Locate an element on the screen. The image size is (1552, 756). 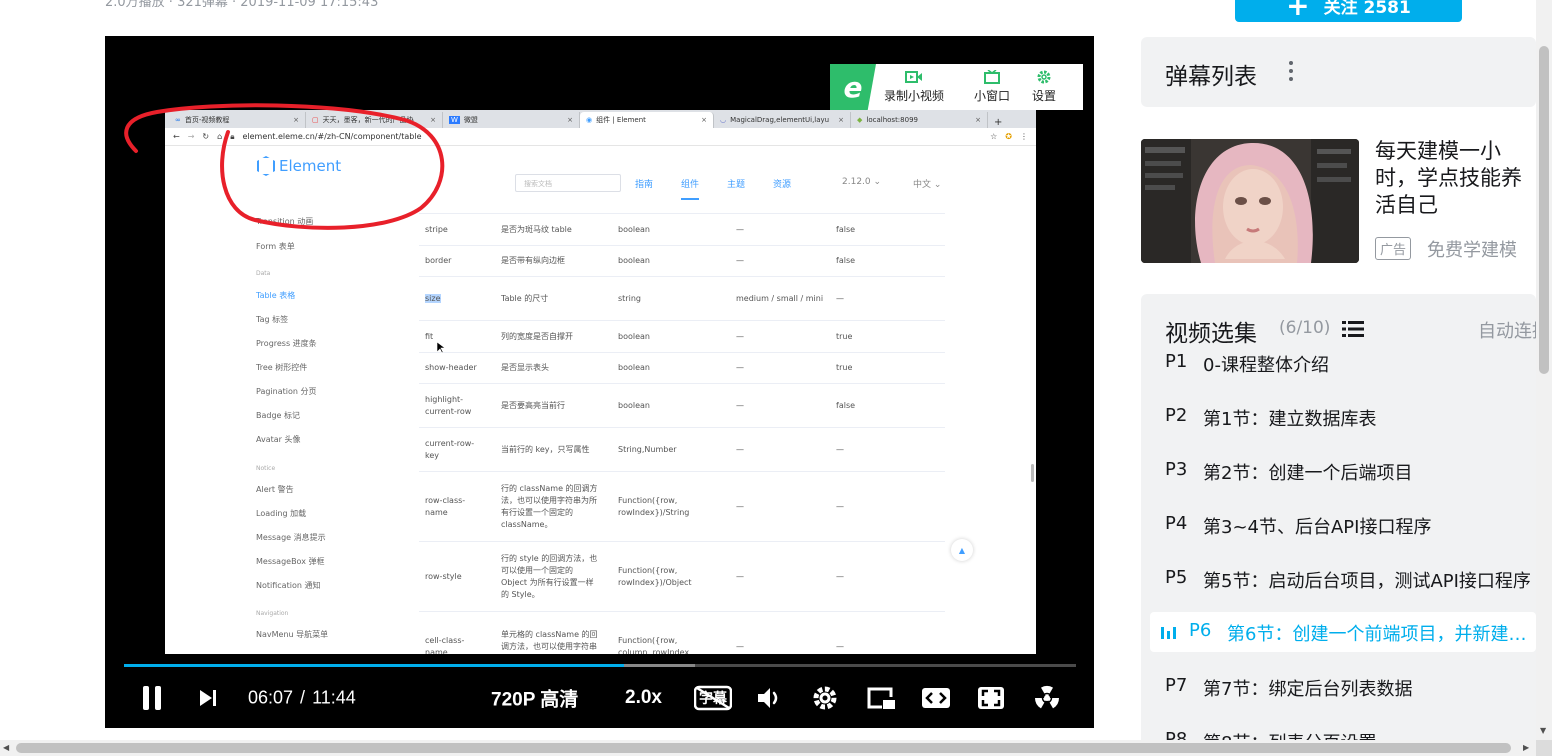
quality-button: 720P 高清 is located at coordinates (534, 698).